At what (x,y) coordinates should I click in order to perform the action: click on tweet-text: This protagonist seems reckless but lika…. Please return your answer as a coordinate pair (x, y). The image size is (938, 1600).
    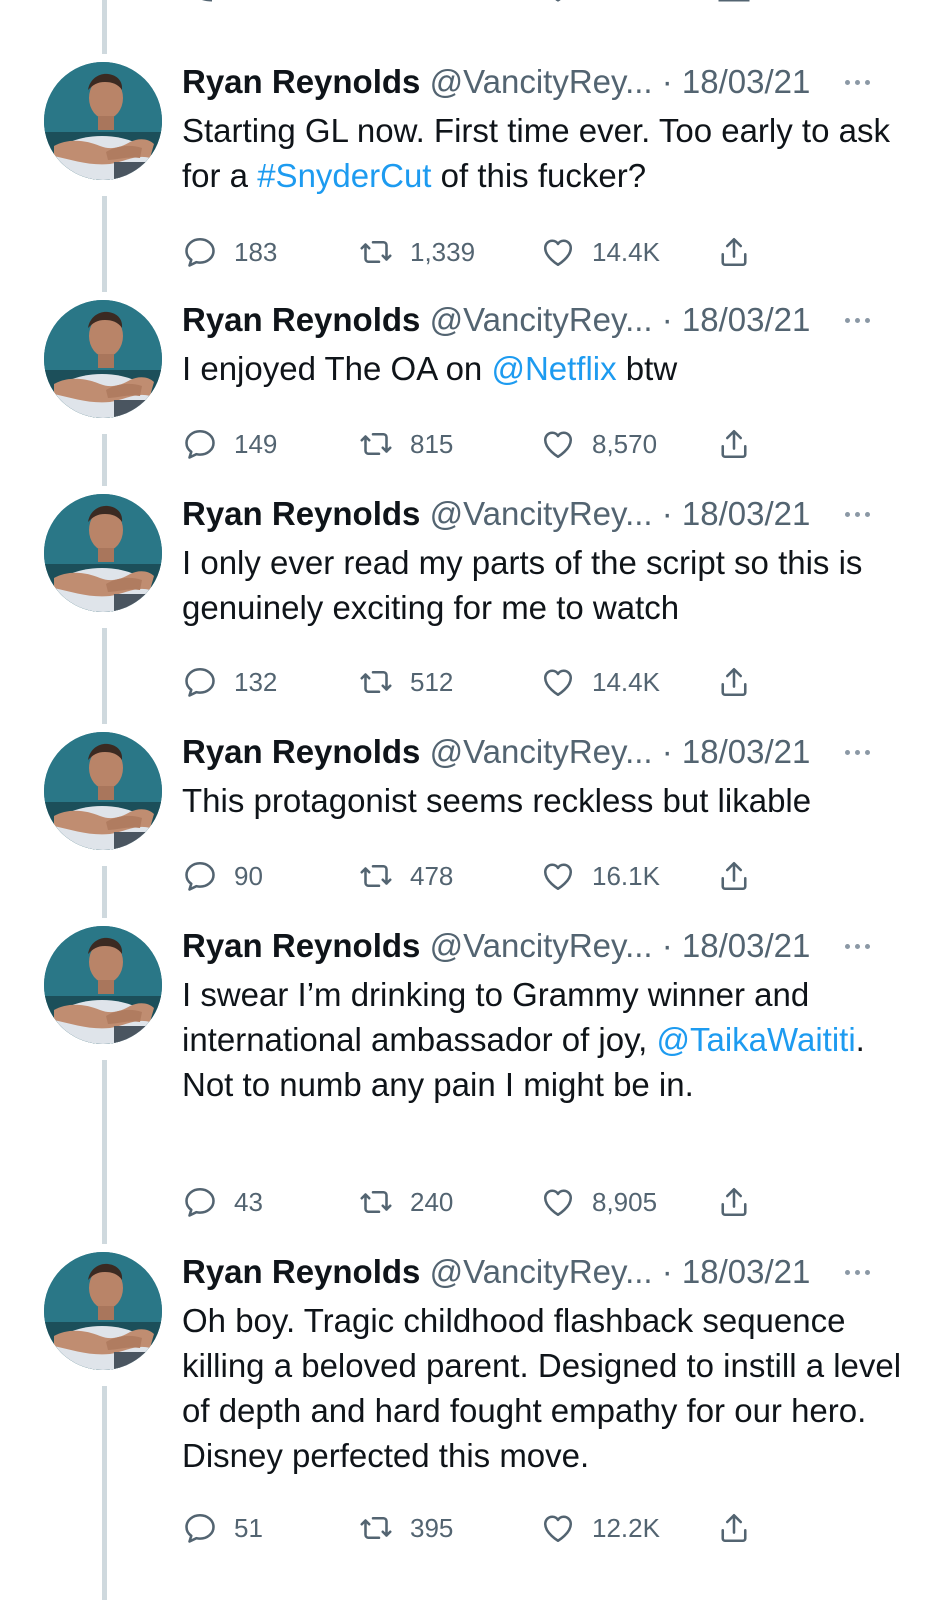
    Looking at the image, I should click on (542, 800).